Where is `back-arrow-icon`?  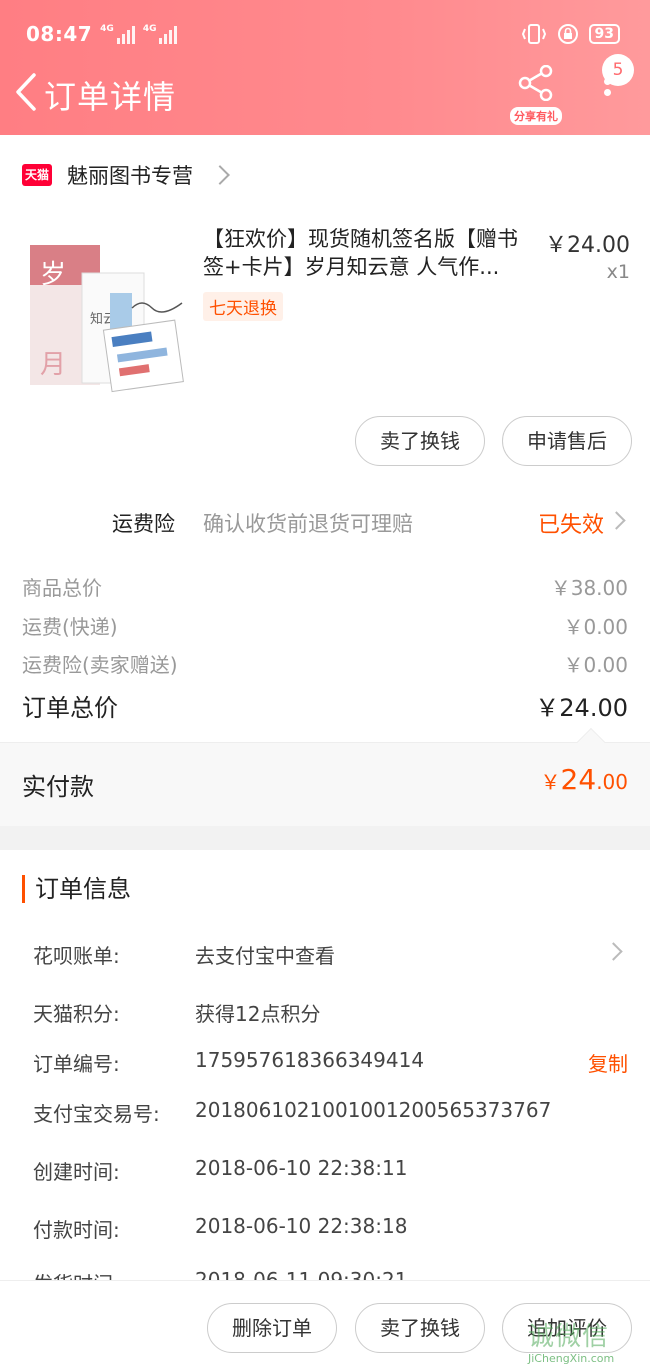 back-arrow-icon is located at coordinates (27, 92).